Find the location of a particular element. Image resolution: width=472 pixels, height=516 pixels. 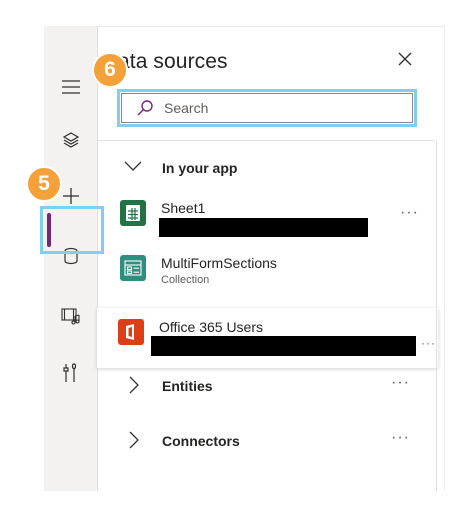

advanced-tools-button is located at coordinates (71, 373).